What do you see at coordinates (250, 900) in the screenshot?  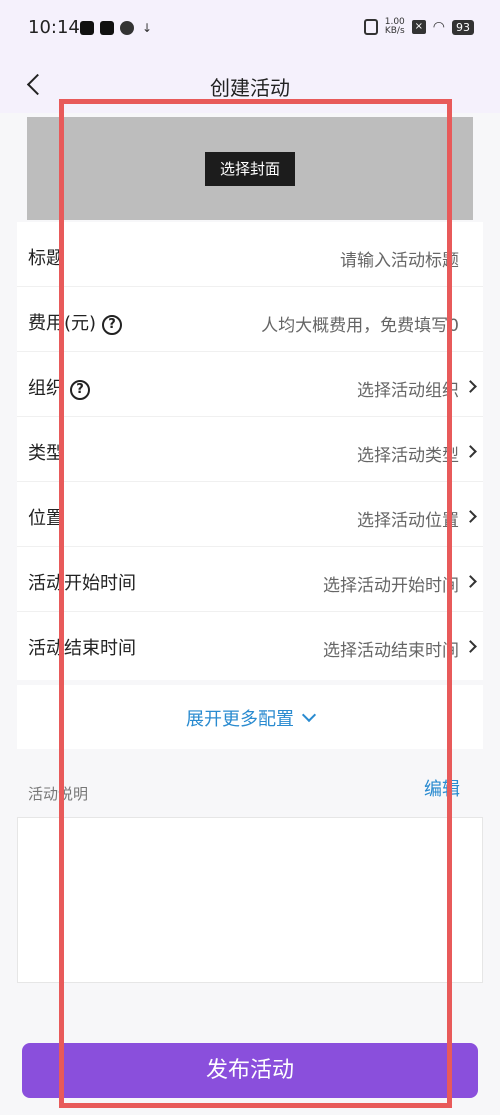 I see `description-textarea` at bounding box center [250, 900].